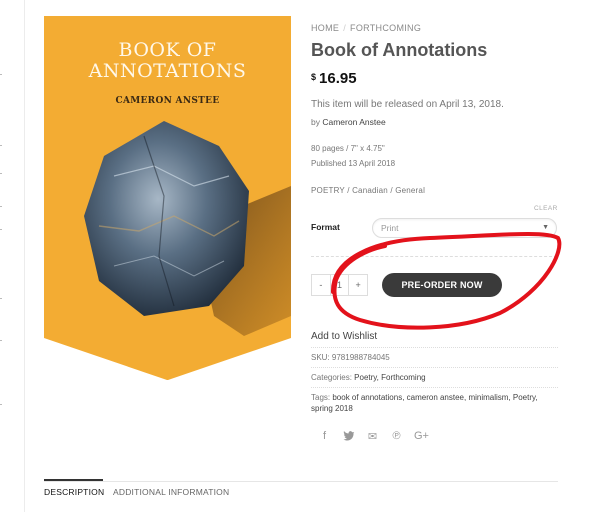 Image resolution: width=594 pixels, height=512 pixels. What do you see at coordinates (358, 285) in the screenshot?
I see `quantity-plus-button: +` at bounding box center [358, 285].